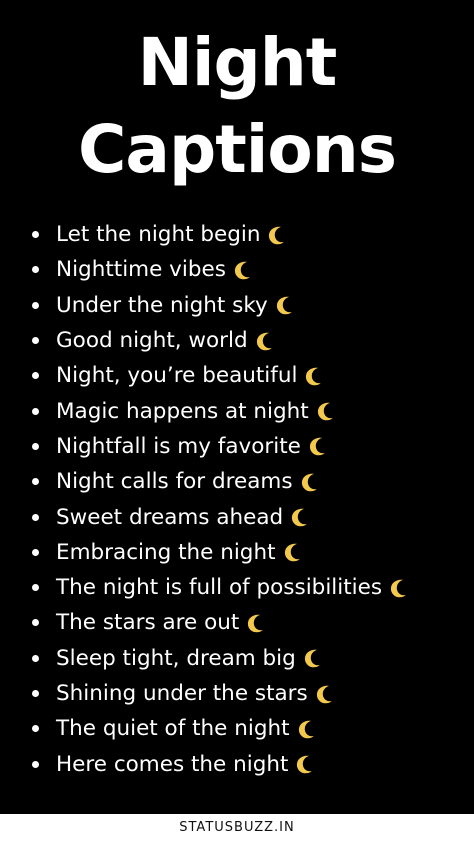  What do you see at coordinates (174, 482) in the screenshot?
I see `caption-text: Night calls for dreams` at bounding box center [174, 482].